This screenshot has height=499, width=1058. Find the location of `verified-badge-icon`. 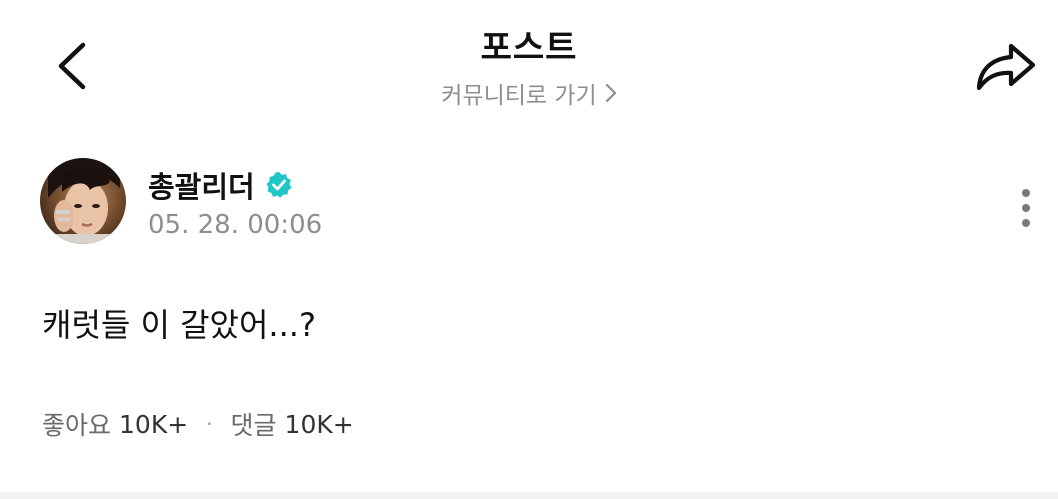

verified-badge-icon is located at coordinates (279, 185).